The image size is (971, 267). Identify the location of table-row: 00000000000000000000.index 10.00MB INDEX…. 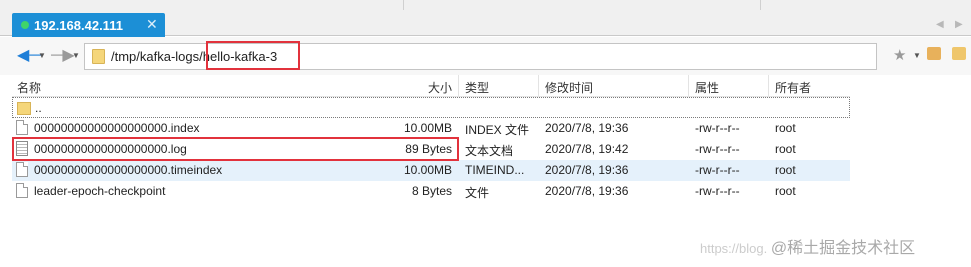
(431, 128).